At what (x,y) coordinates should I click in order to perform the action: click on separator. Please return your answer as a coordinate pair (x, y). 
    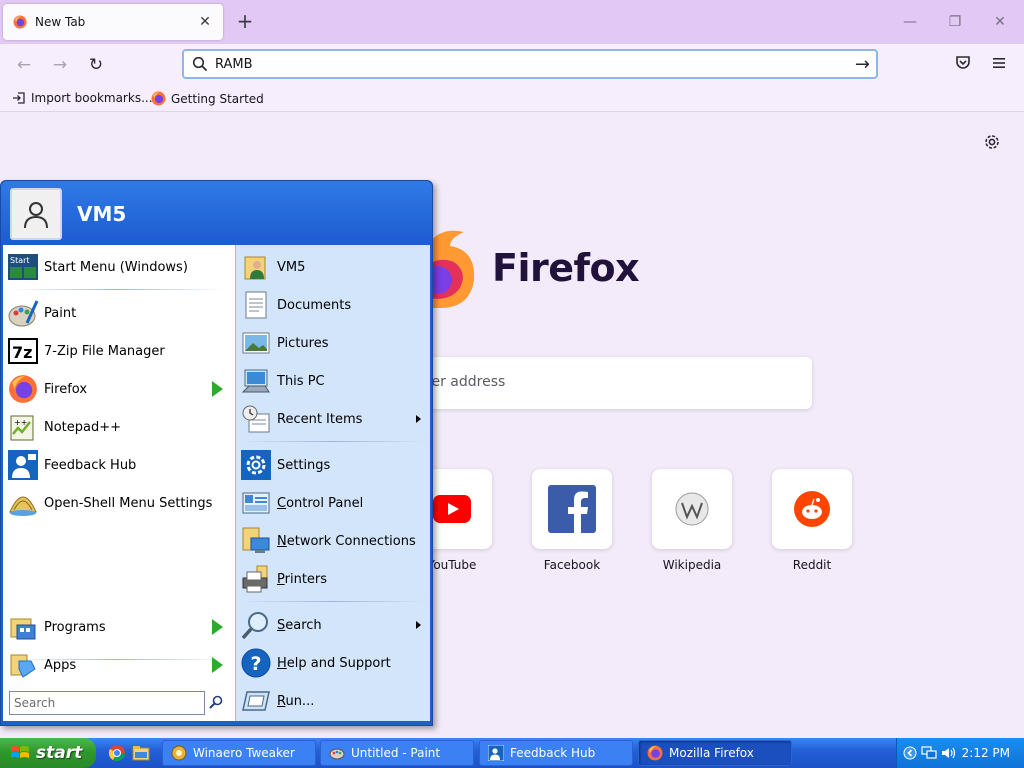
    Looking at the image, I should click on (118, 289).